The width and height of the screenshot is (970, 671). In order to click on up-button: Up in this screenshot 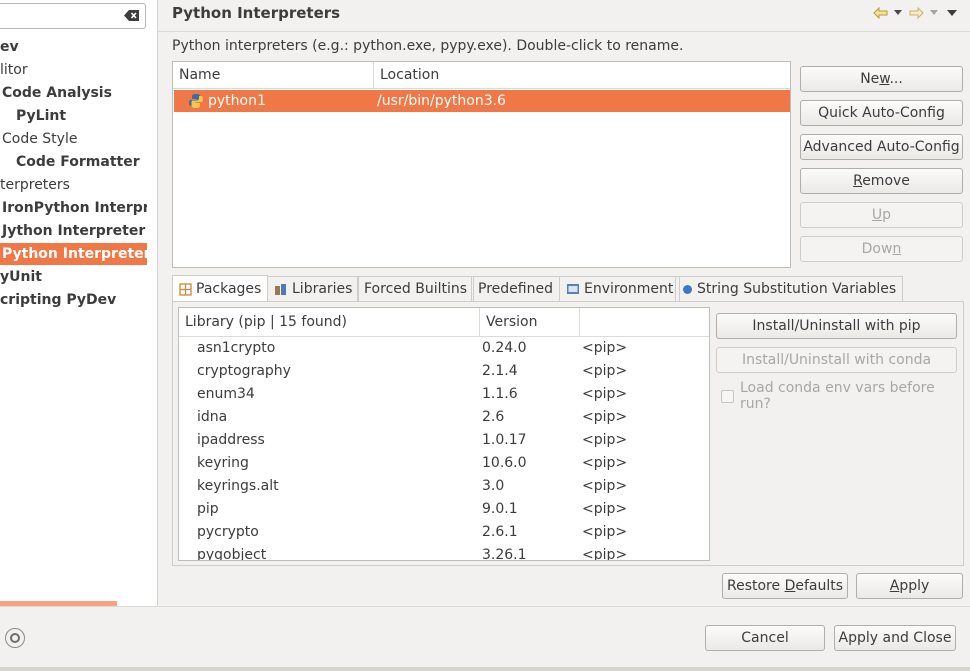, I will do `click(881, 215)`.